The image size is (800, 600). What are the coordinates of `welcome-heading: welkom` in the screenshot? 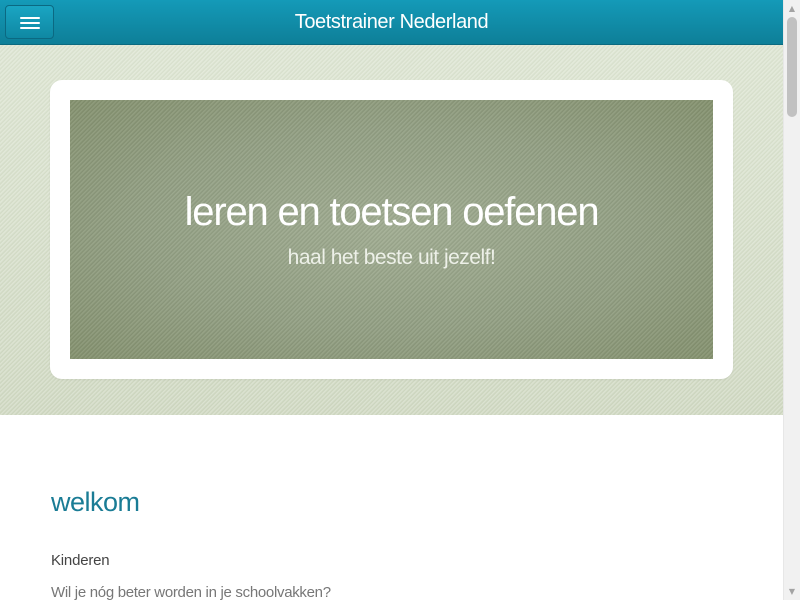 It's located at (95, 502).